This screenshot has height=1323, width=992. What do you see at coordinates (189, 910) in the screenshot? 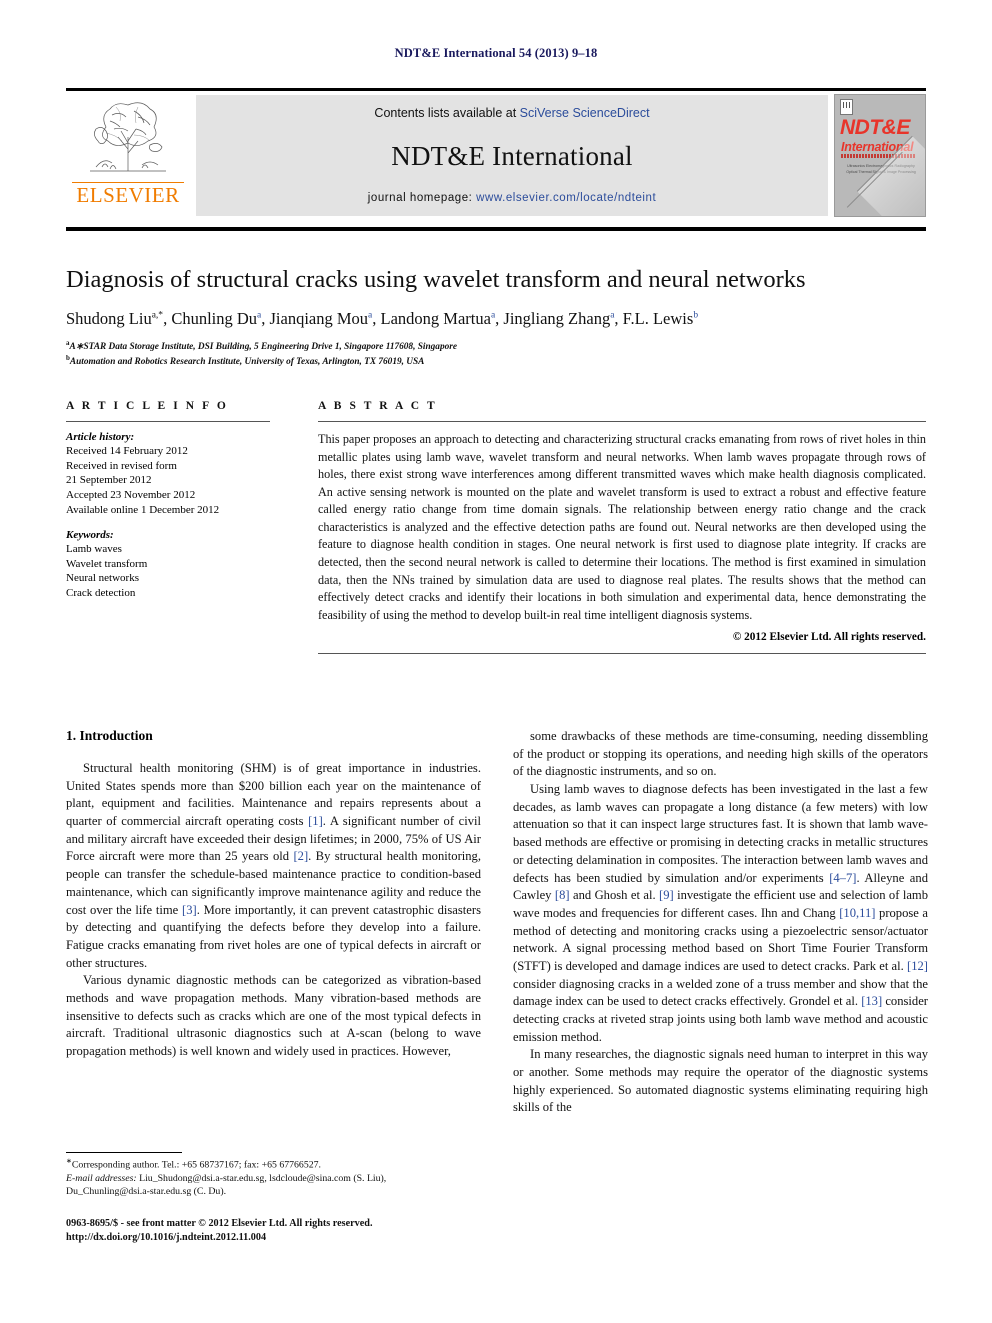
I see `citation-ref: [3]` at bounding box center [189, 910].